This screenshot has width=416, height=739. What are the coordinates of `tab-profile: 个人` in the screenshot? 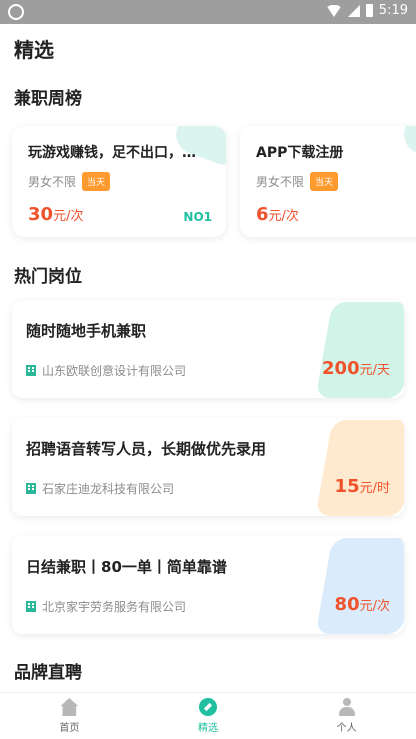 It's located at (346, 716).